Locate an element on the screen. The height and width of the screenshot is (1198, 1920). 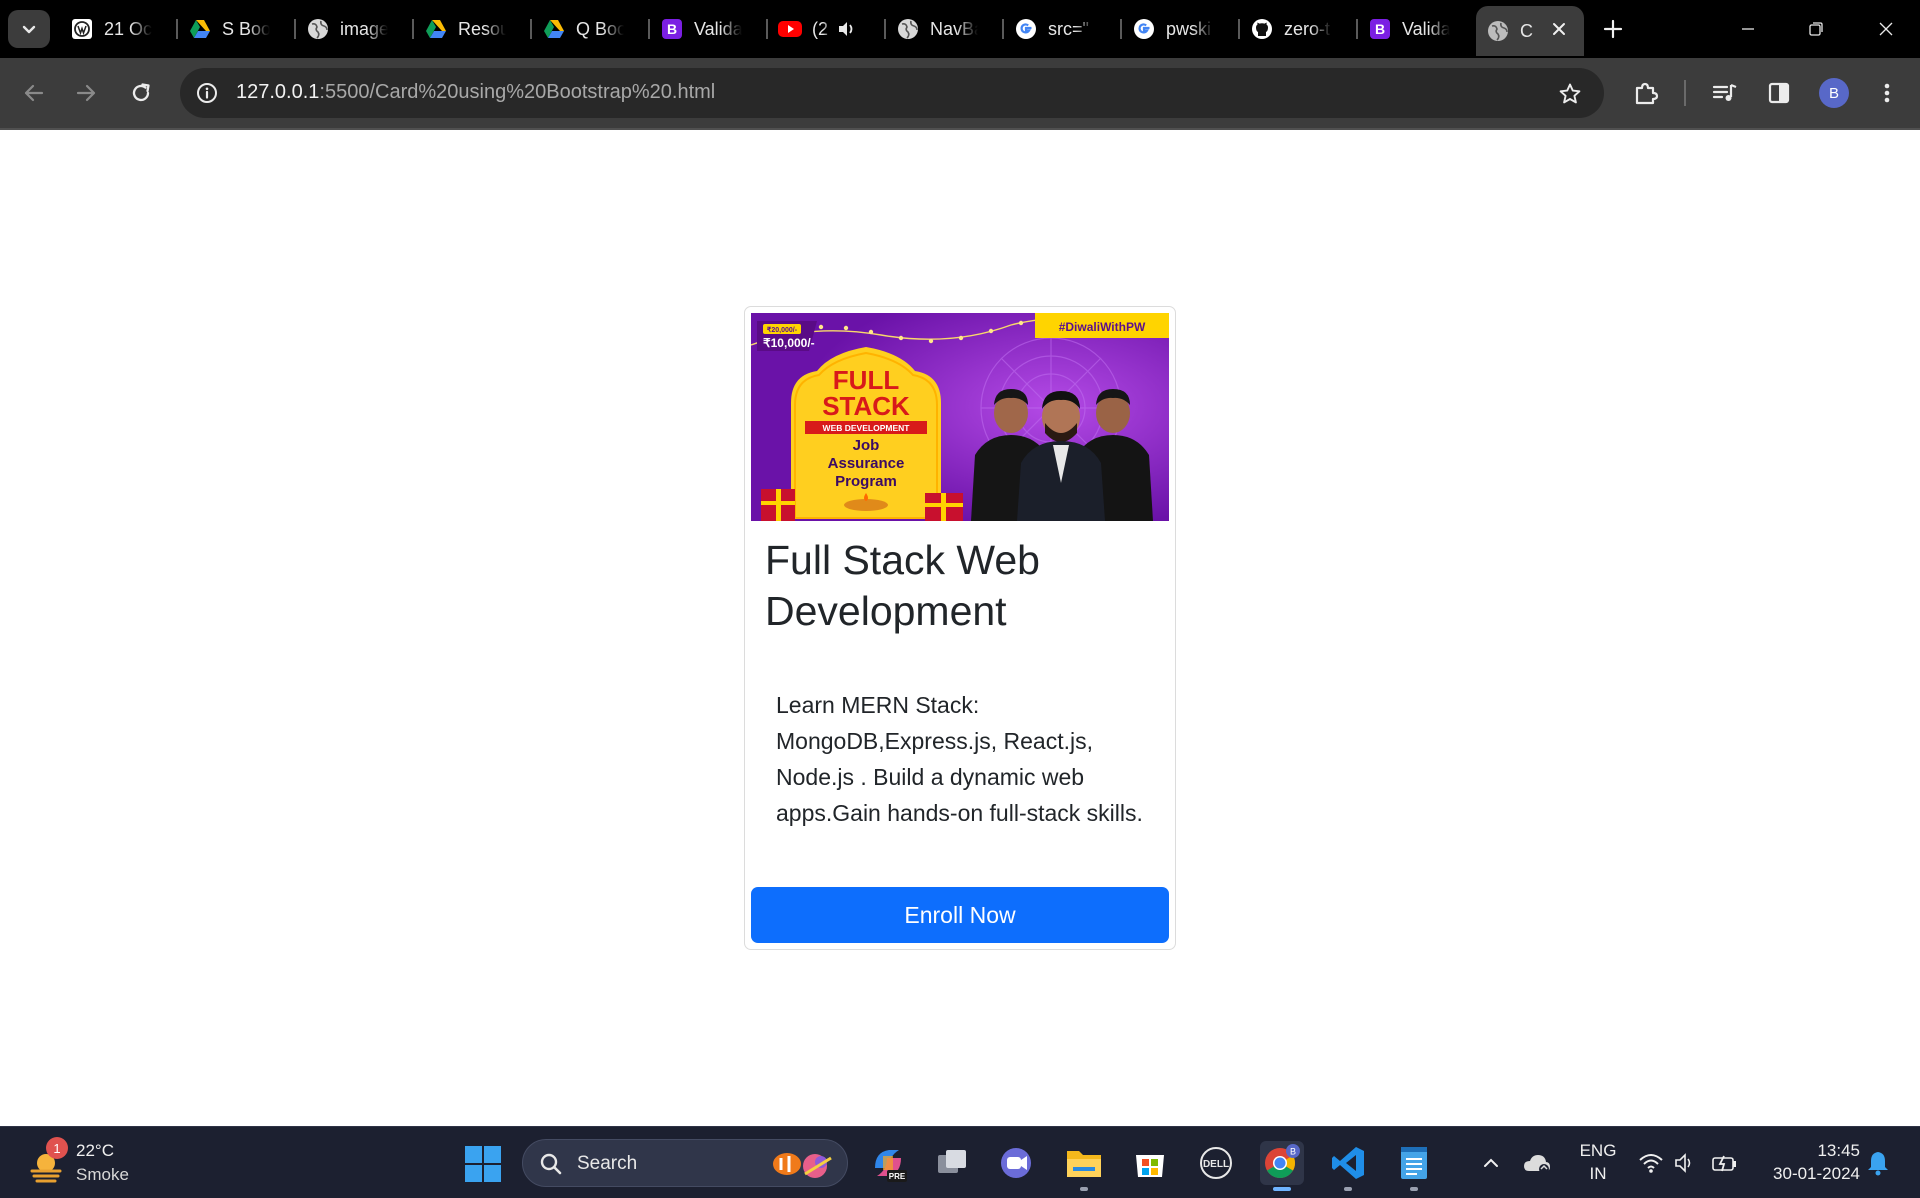
microsoft-store-app is located at coordinates (1150, 1163).